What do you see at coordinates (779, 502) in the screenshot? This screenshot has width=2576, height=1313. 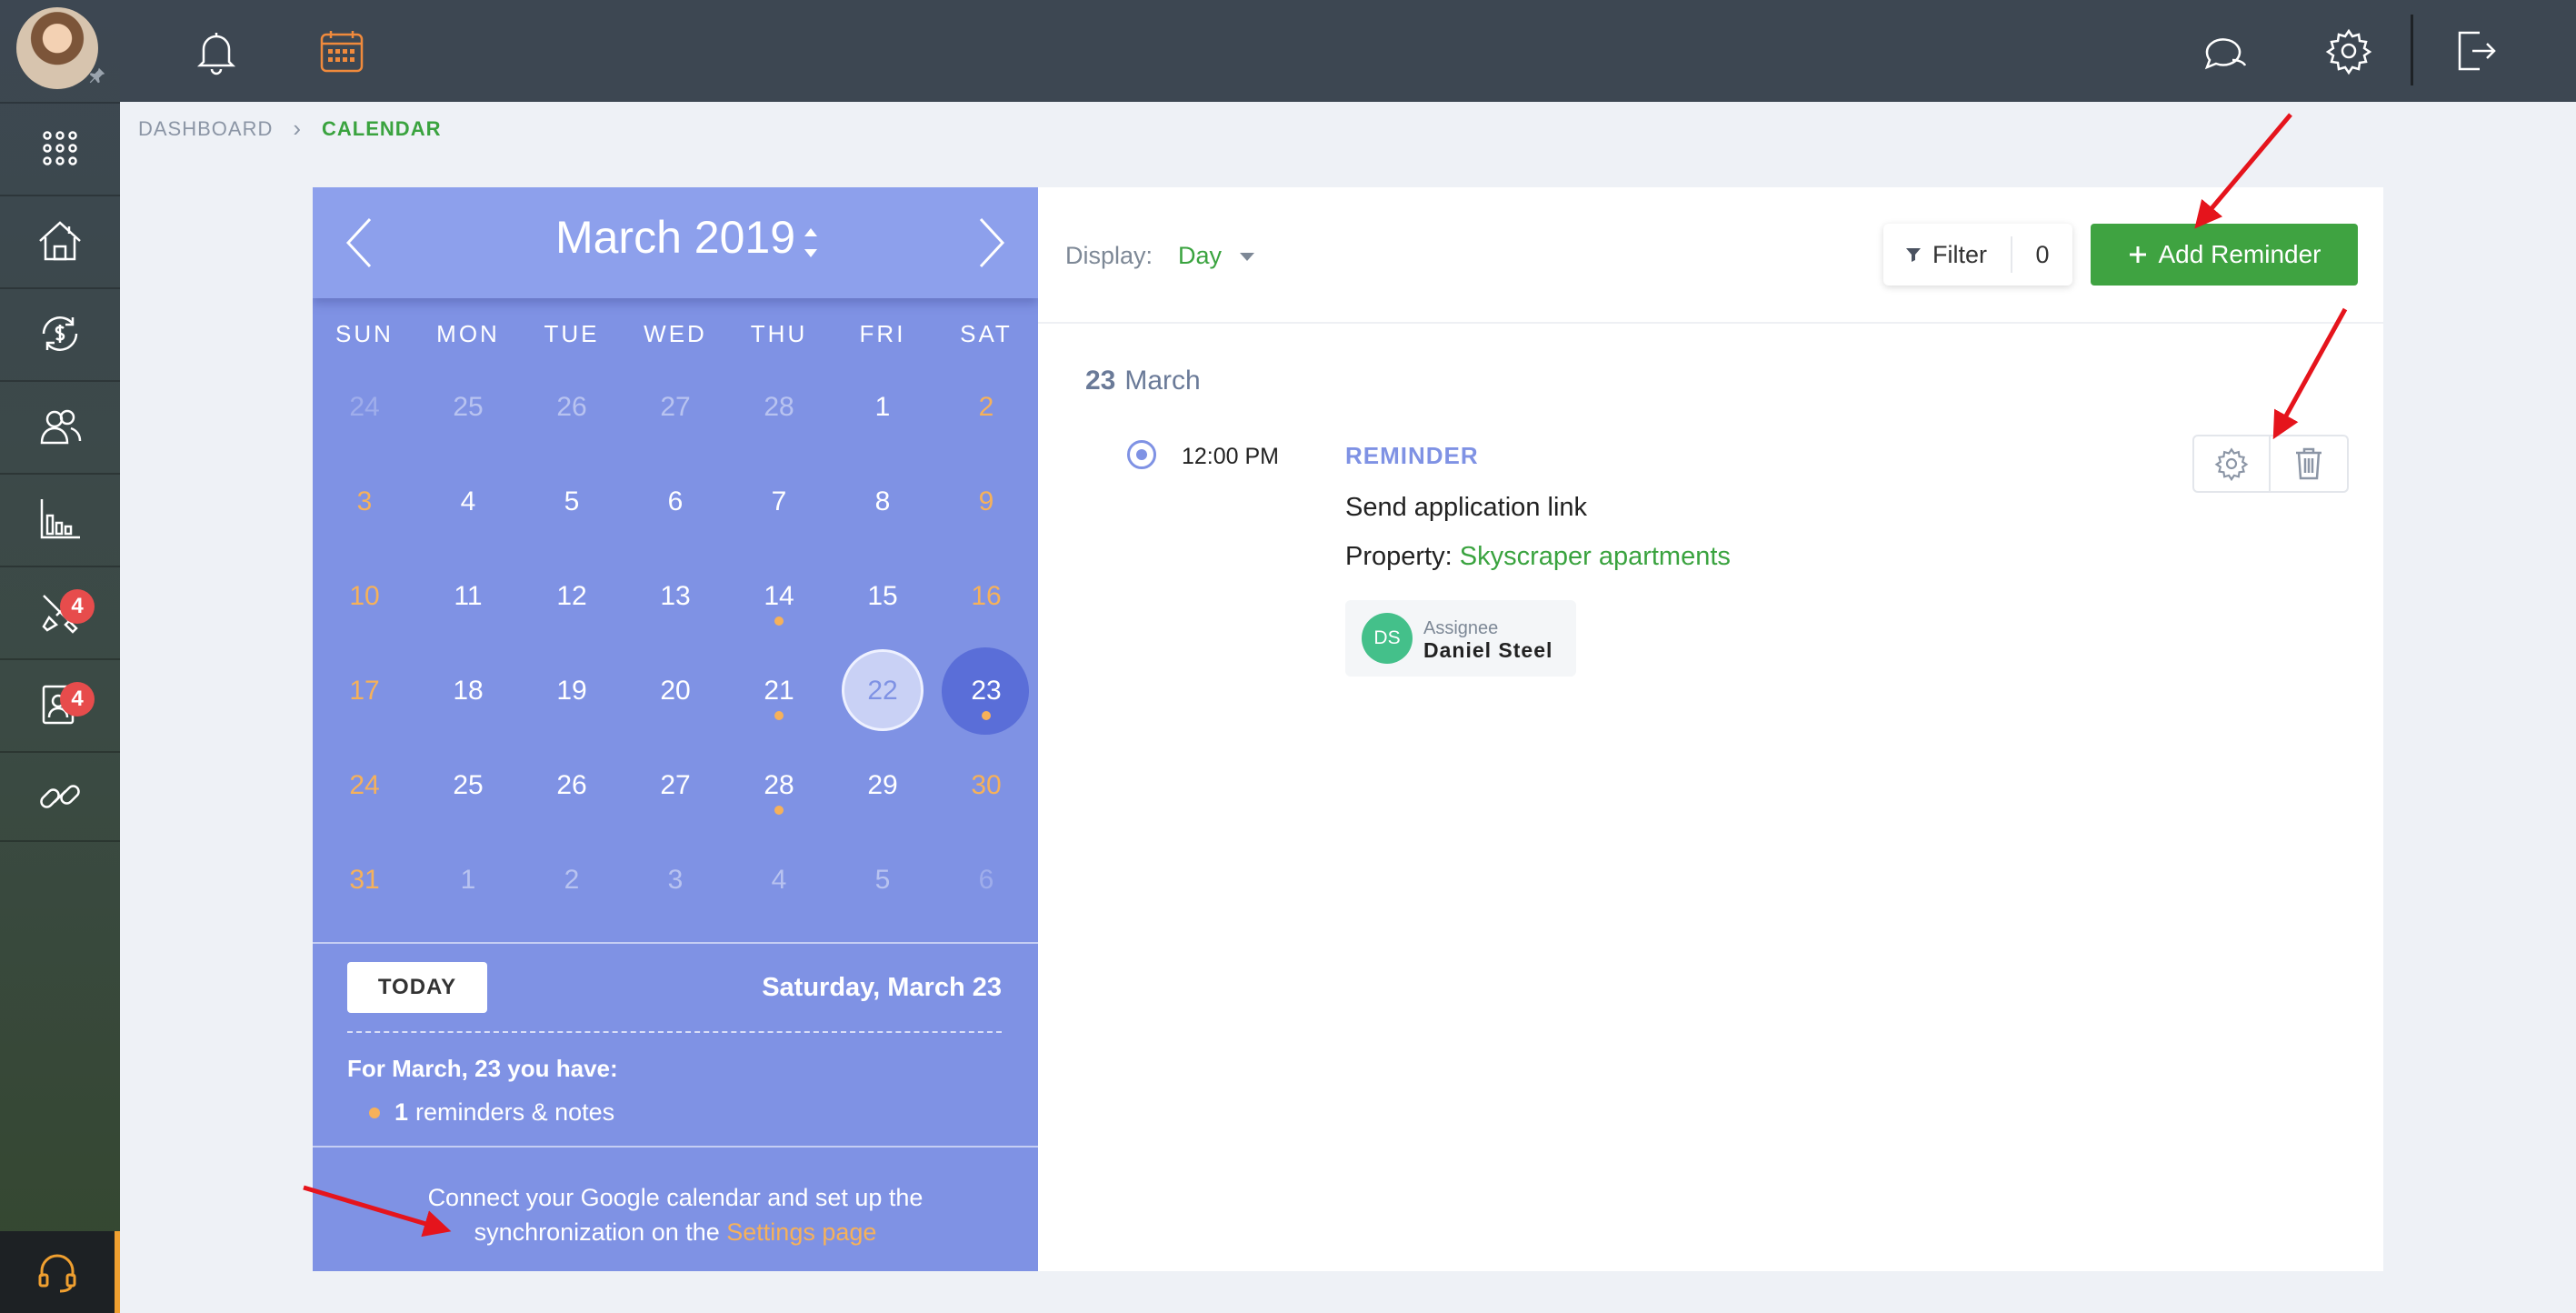 I see `day-cell: 7` at bounding box center [779, 502].